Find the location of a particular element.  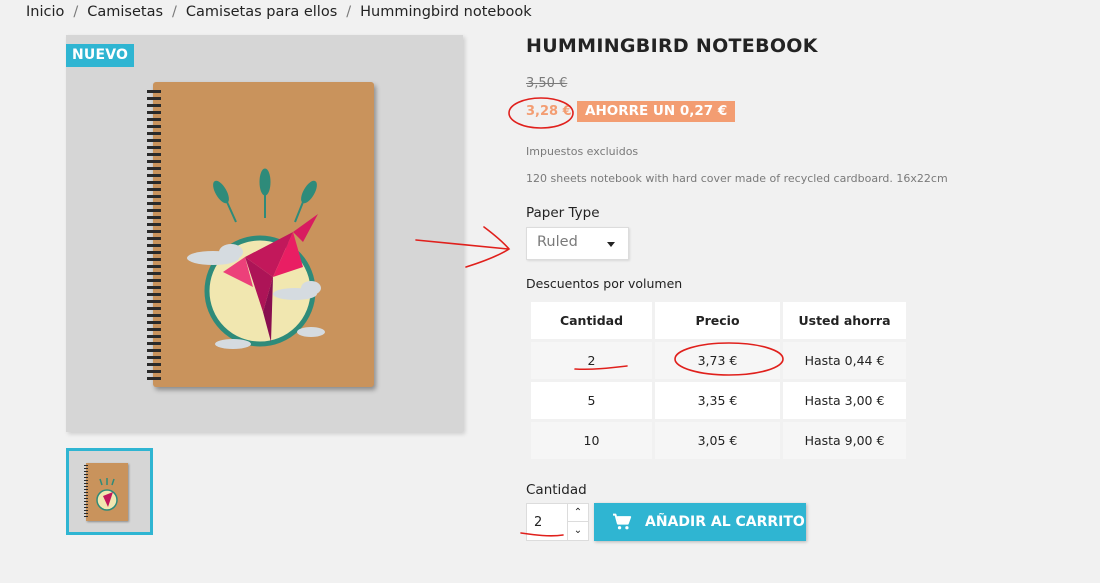

cell-quantity: 5 is located at coordinates (591, 400).